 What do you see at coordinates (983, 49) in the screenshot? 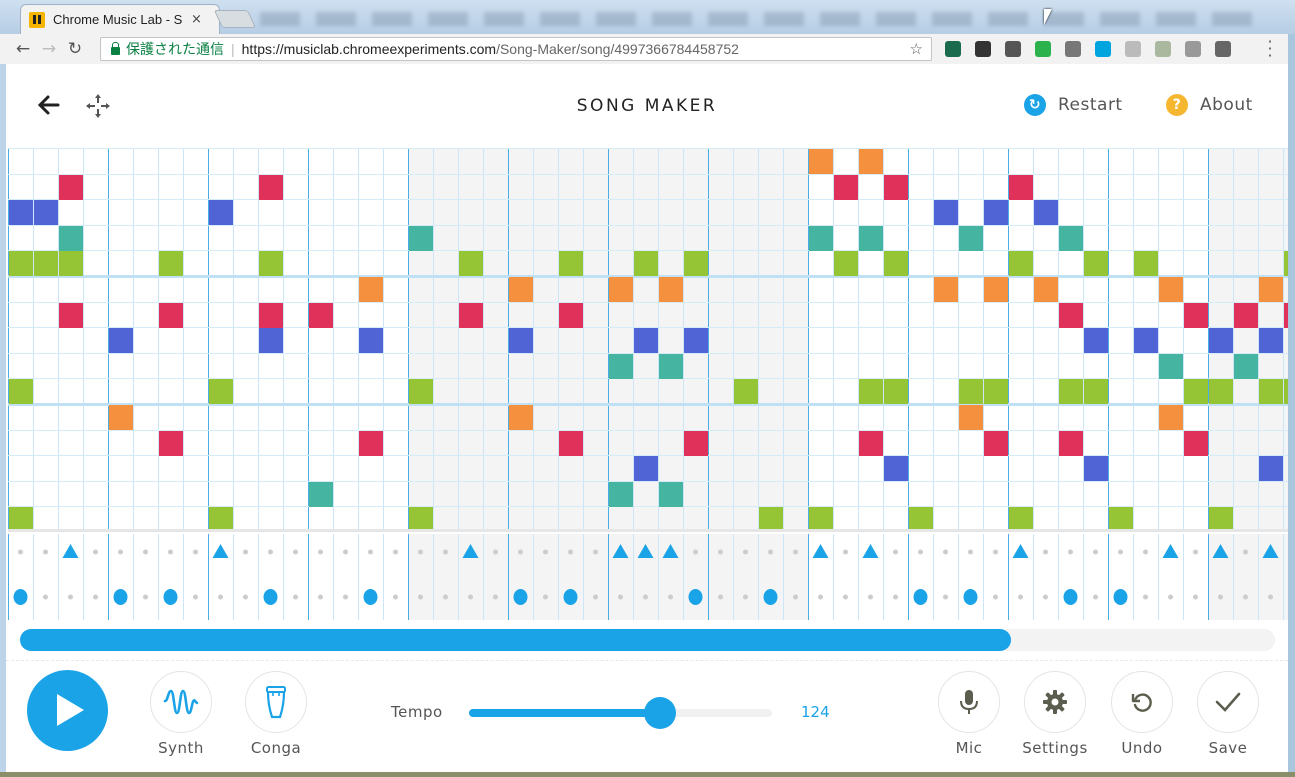
I see `evernote-icon` at bounding box center [983, 49].